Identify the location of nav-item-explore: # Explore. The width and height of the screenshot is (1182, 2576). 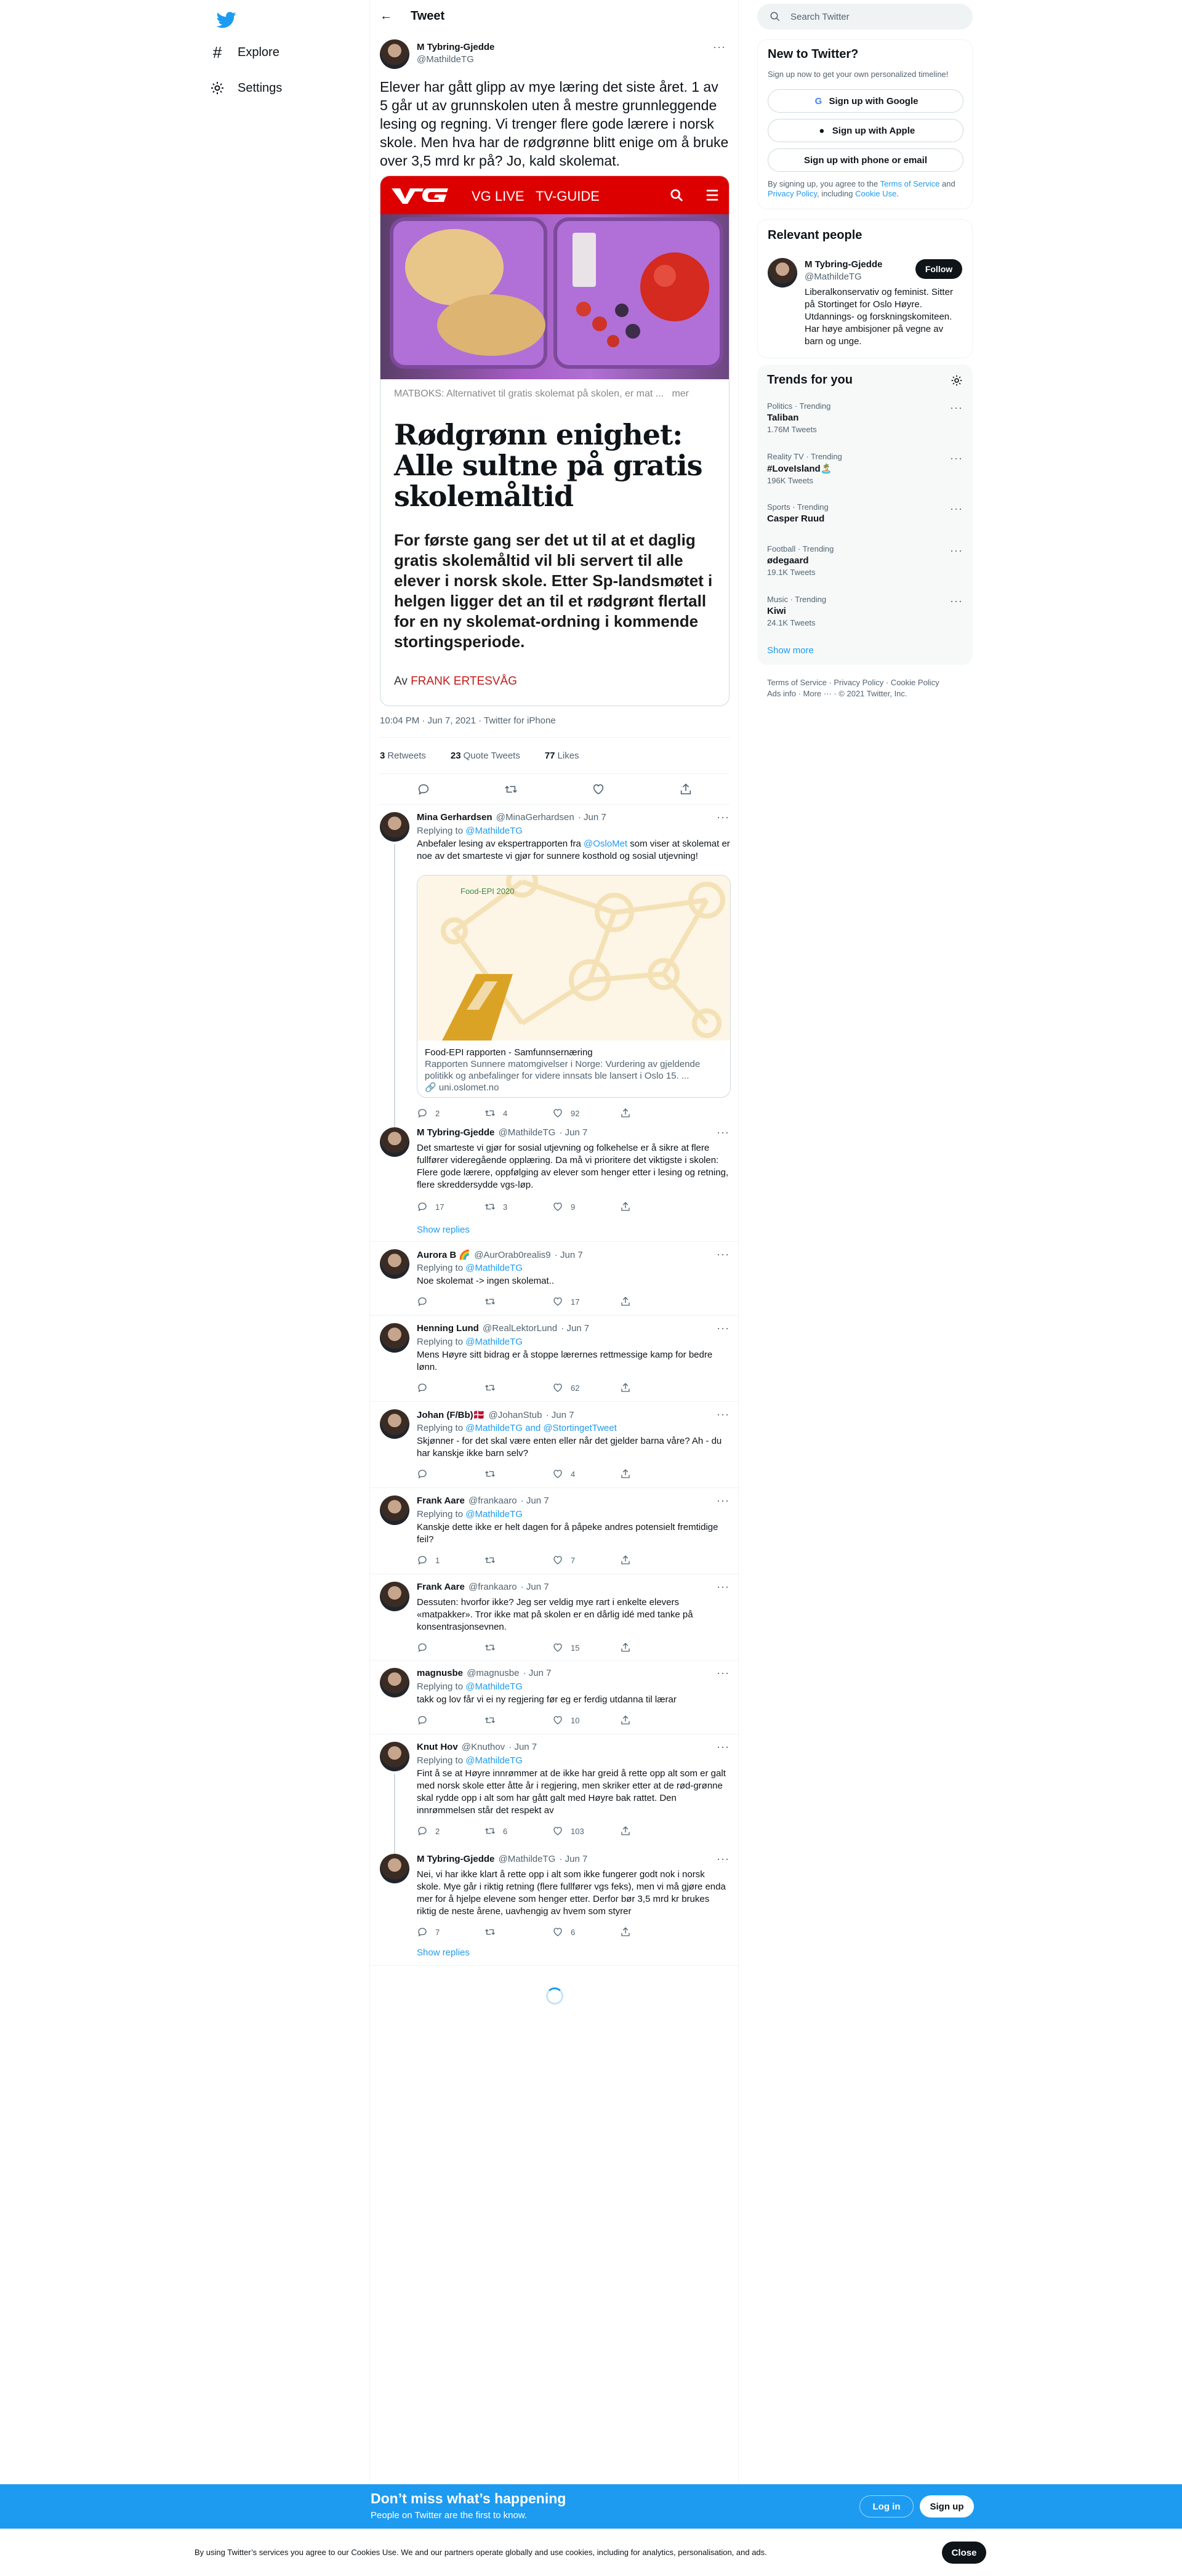
(244, 52).